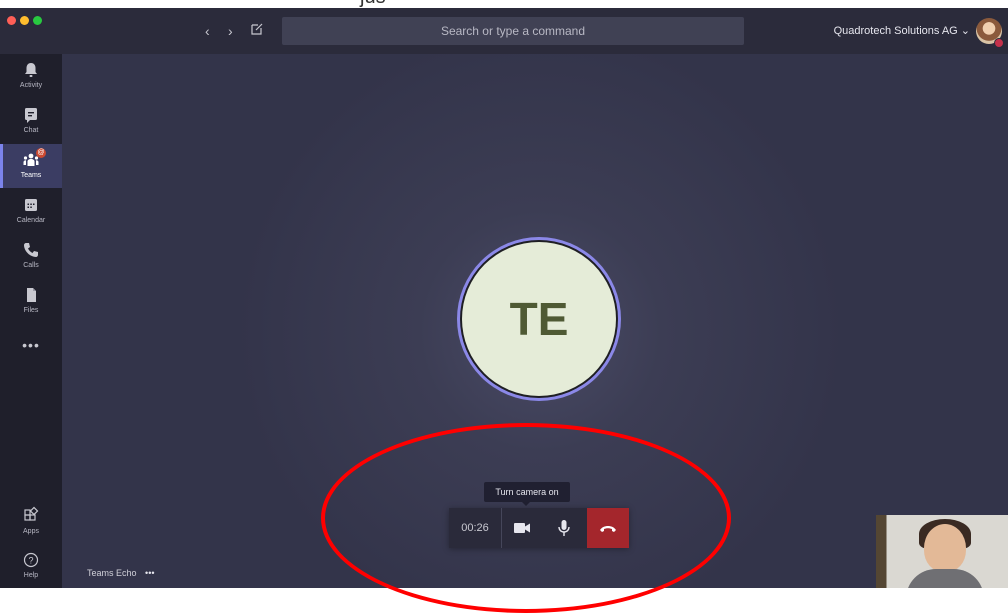  Describe the element at coordinates (31, 513) in the screenshot. I see `apps-icon` at that location.